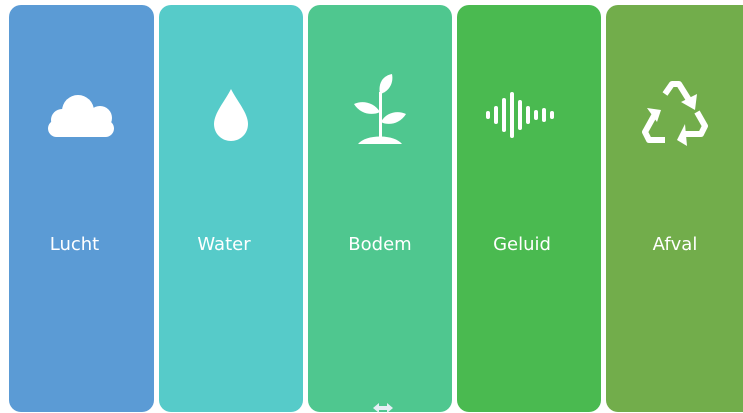 The height and width of the screenshot is (413, 743). I want to click on tile-label: Afval, so click(675, 244).